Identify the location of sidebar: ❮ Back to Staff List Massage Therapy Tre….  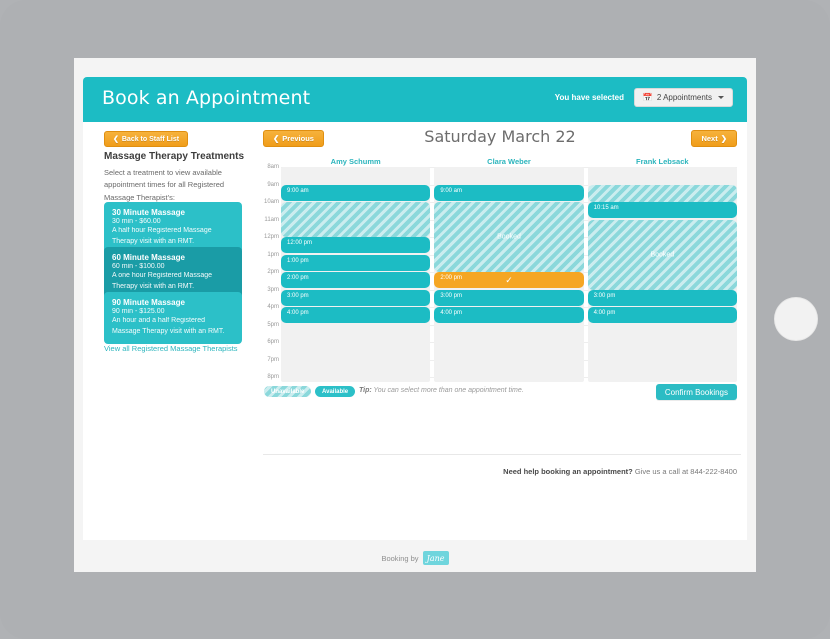
(168, 331).